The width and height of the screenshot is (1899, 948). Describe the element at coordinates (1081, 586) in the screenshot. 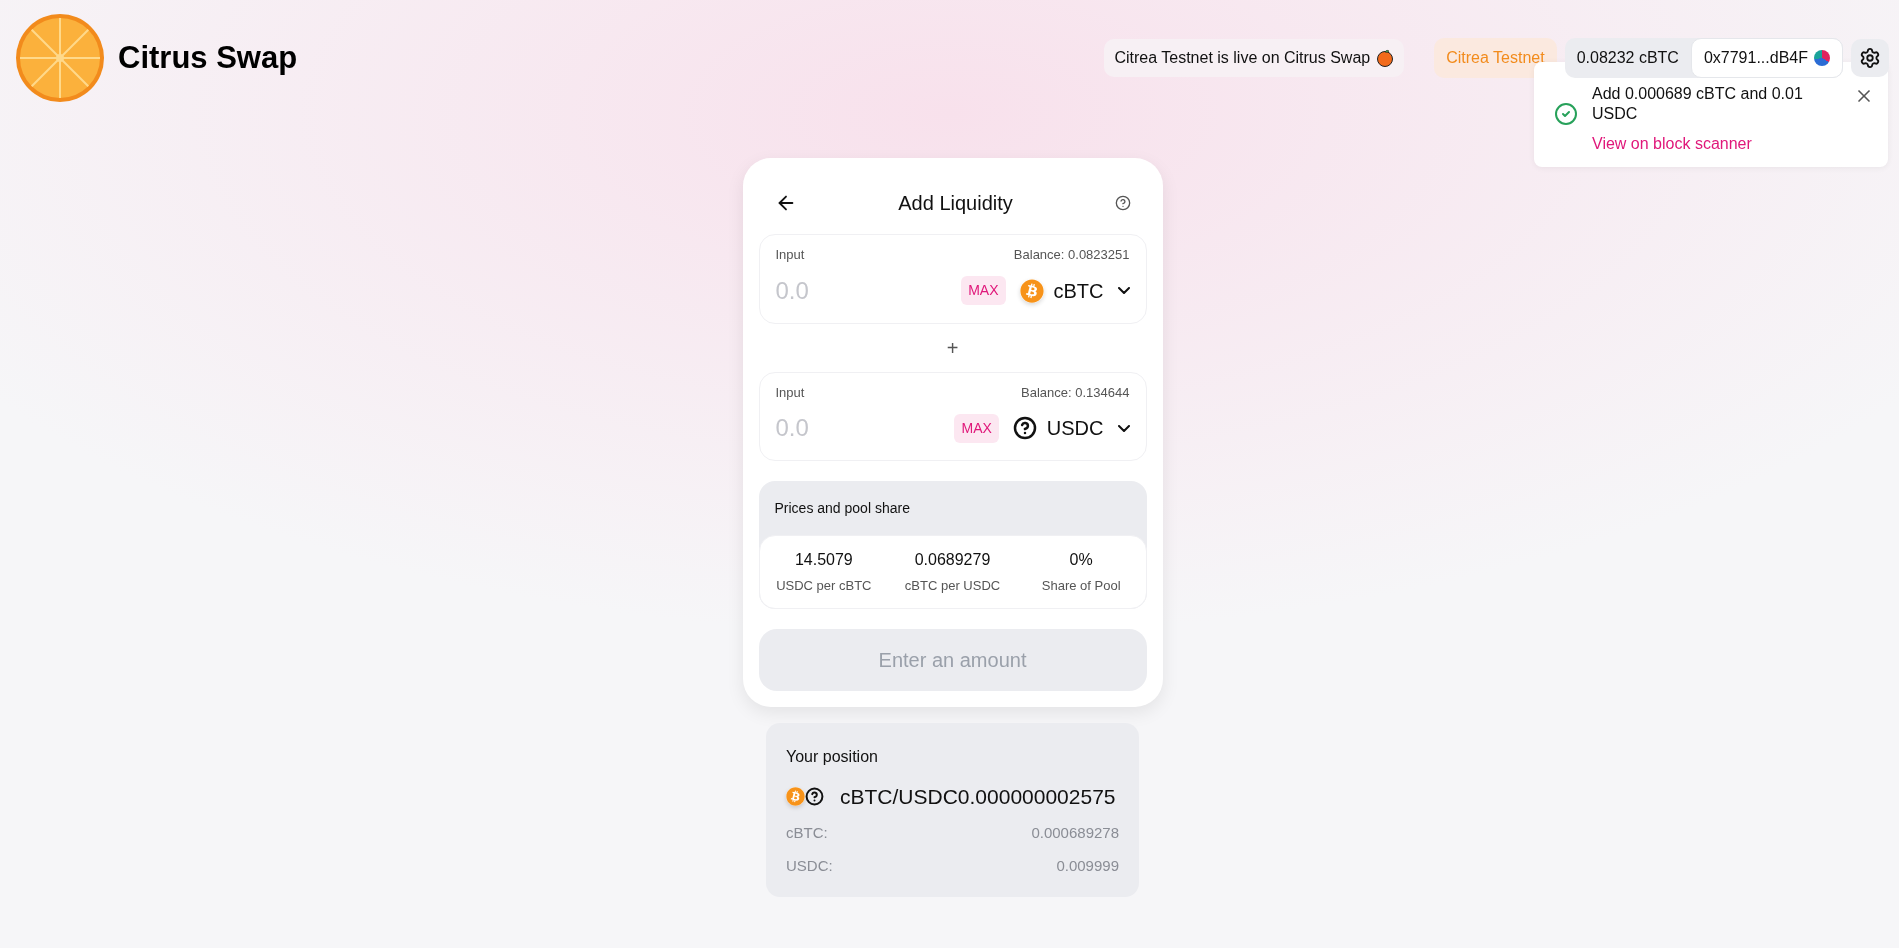

I see `price-label: Share of Pool` at that location.